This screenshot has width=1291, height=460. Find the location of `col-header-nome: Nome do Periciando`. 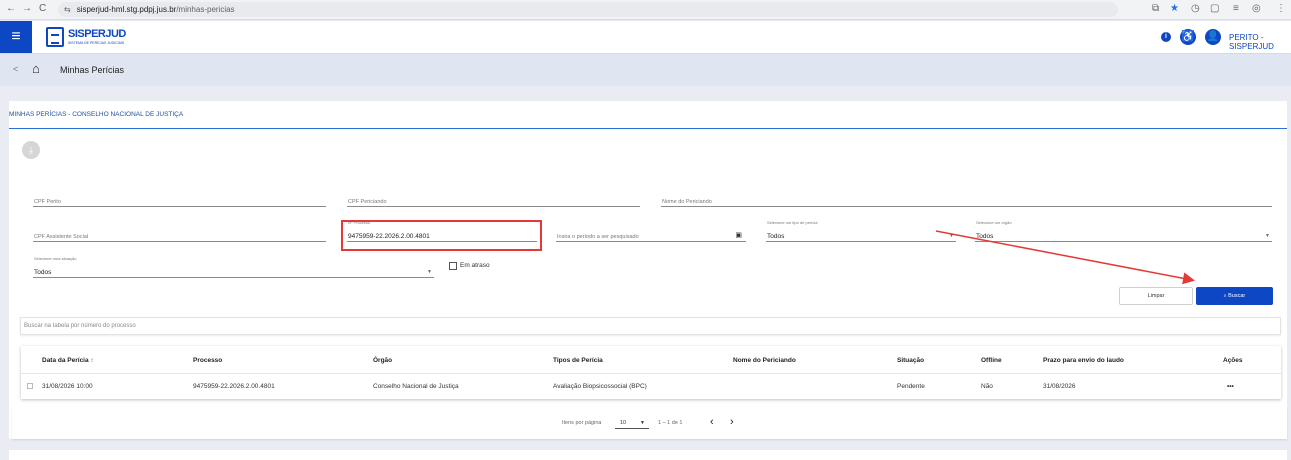

col-header-nome: Nome do Periciando is located at coordinates (764, 360).